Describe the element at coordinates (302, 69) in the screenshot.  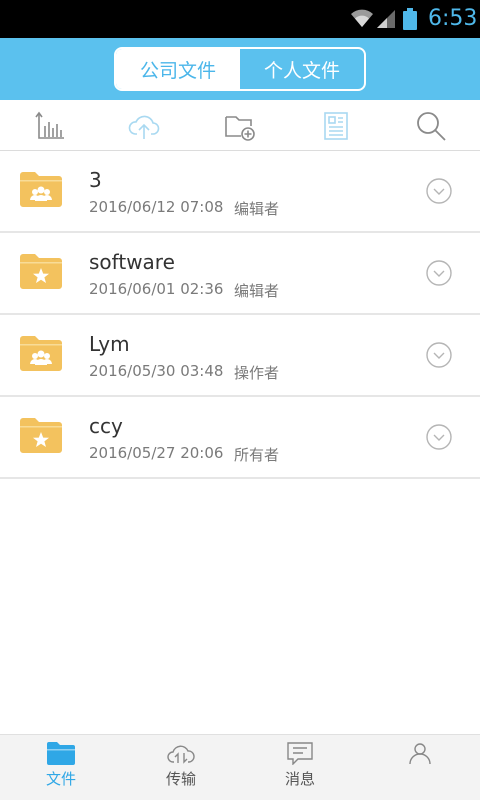
I see `tab-personal-files: 个人文件` at that location.